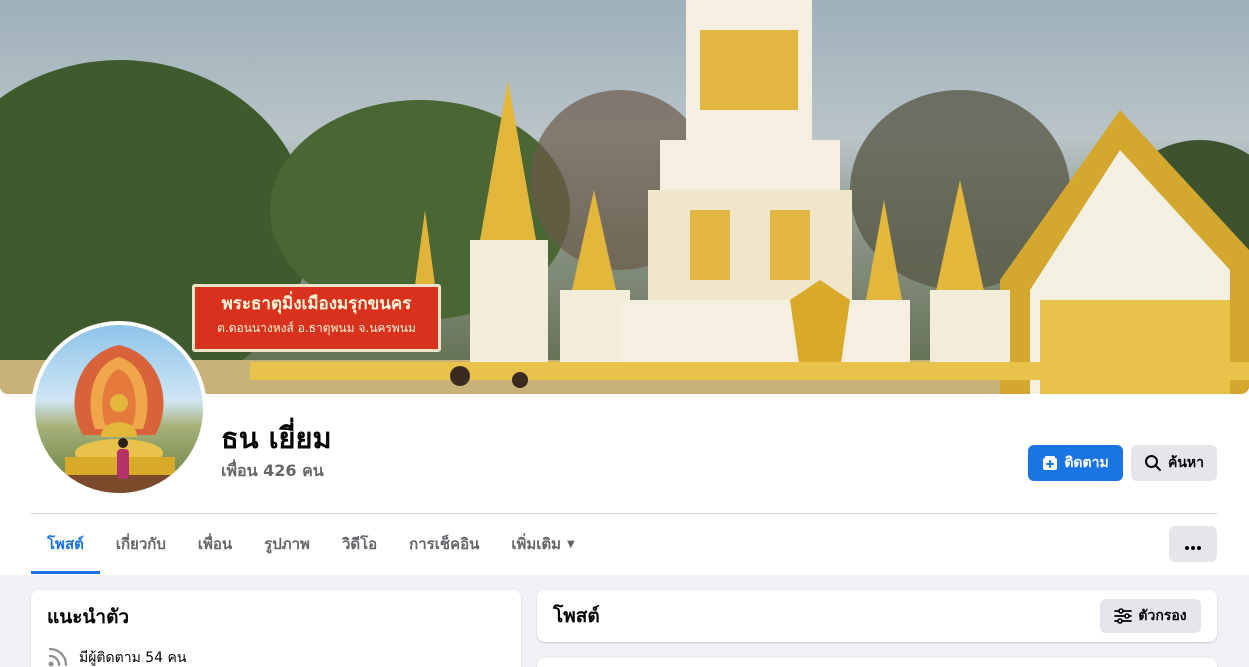  I want to click on more-options-button, so click(1193, 544).